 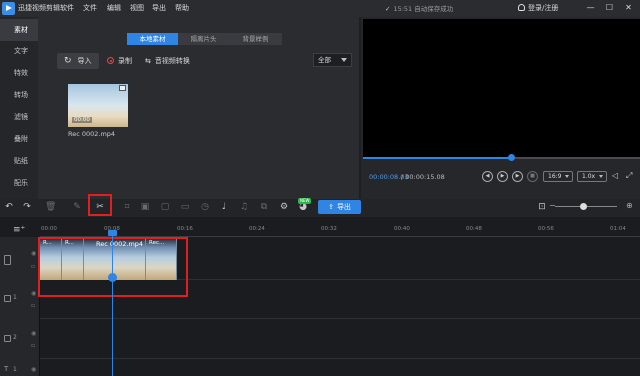 I want to click on new-badge: NEW, so click(x=305, y=201).